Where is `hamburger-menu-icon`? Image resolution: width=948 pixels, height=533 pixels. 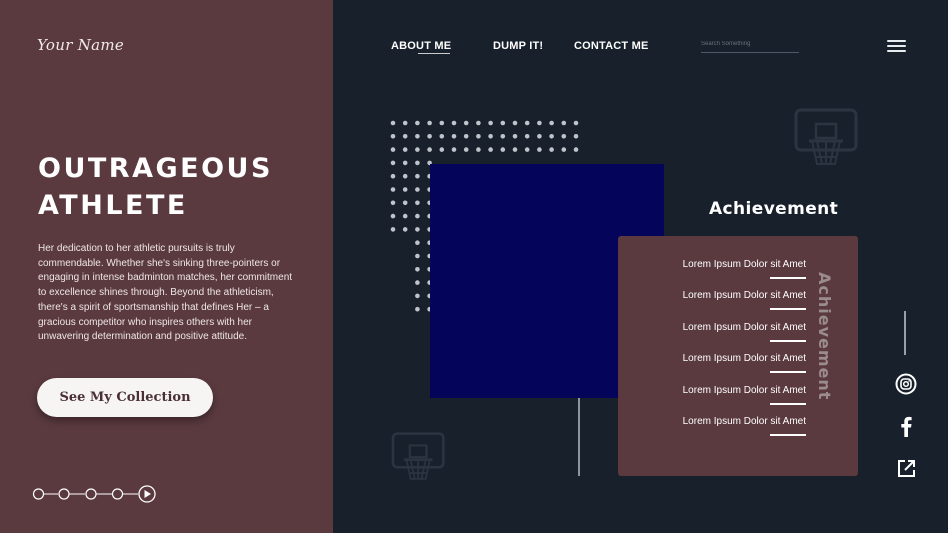
hamburger-menu-icon is located at coordinates (896, 46).